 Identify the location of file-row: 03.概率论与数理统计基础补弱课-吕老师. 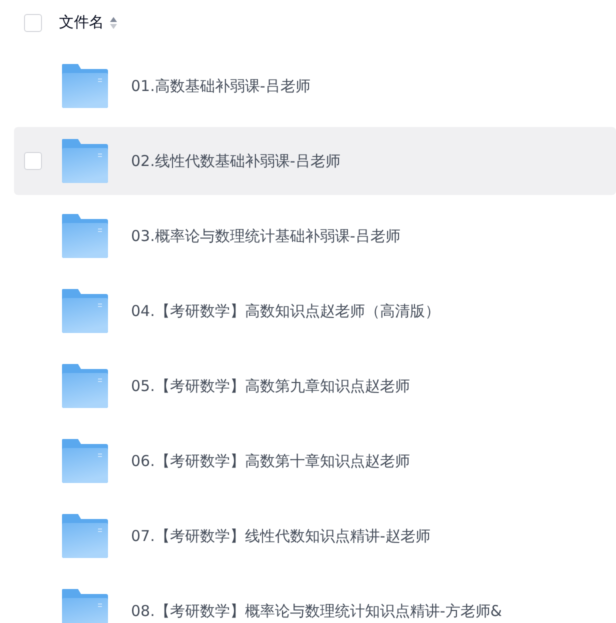
(315, 236).